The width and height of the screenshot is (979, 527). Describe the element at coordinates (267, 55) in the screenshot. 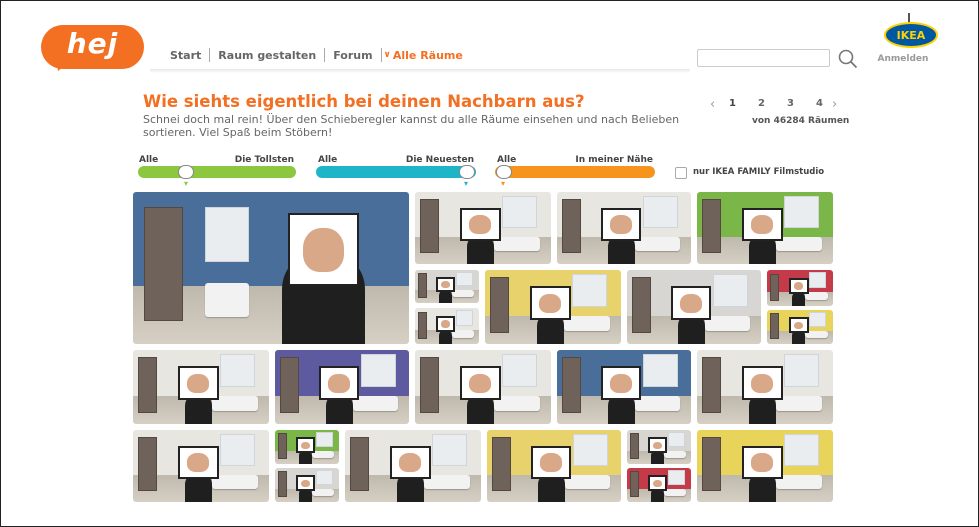

I see `nav-raum-gestalten: Raum gestalten` at that location.